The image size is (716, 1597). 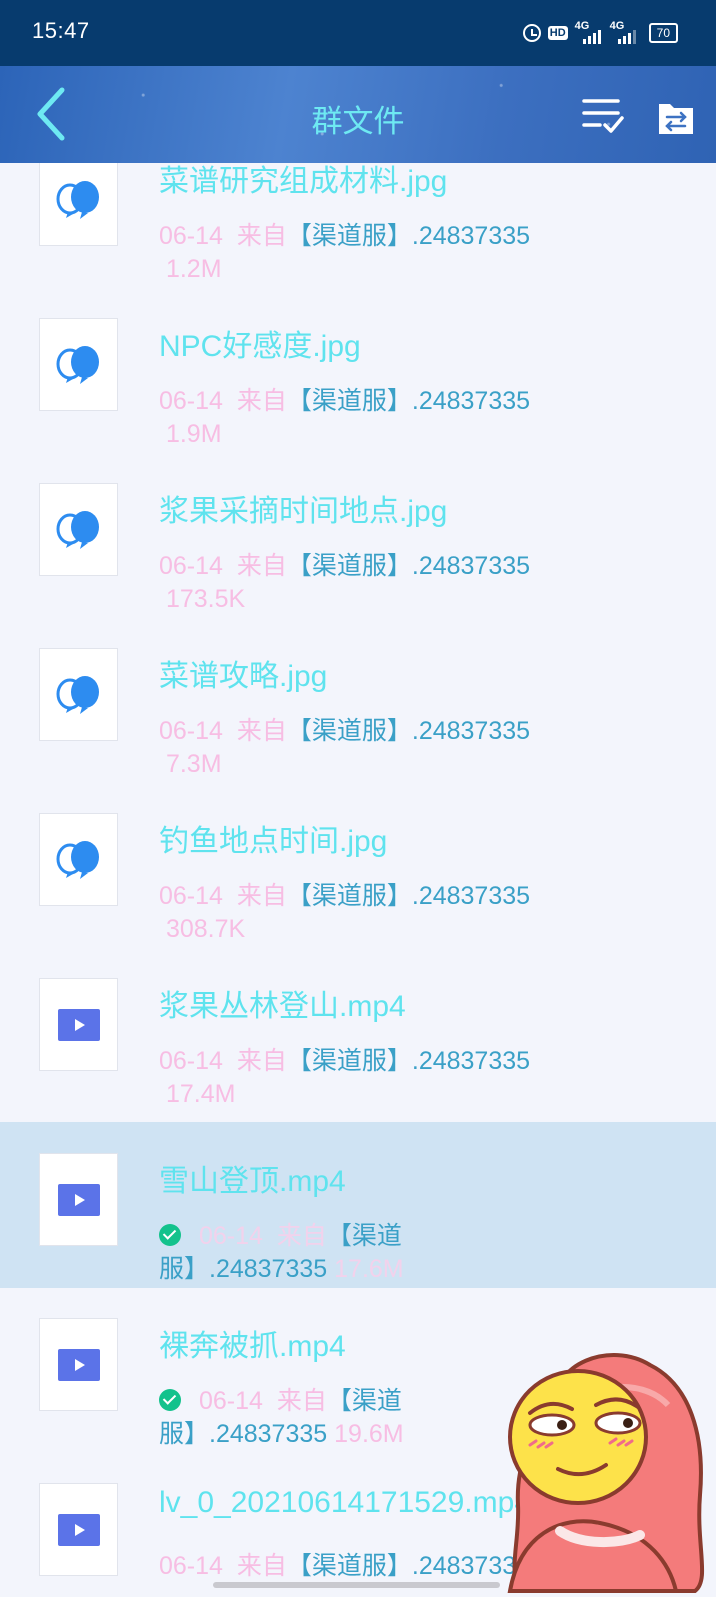 What do you see at coordinates (356, 1585) in the screenshot?
I see `home-indicator` at bounding box center [356, 1585].